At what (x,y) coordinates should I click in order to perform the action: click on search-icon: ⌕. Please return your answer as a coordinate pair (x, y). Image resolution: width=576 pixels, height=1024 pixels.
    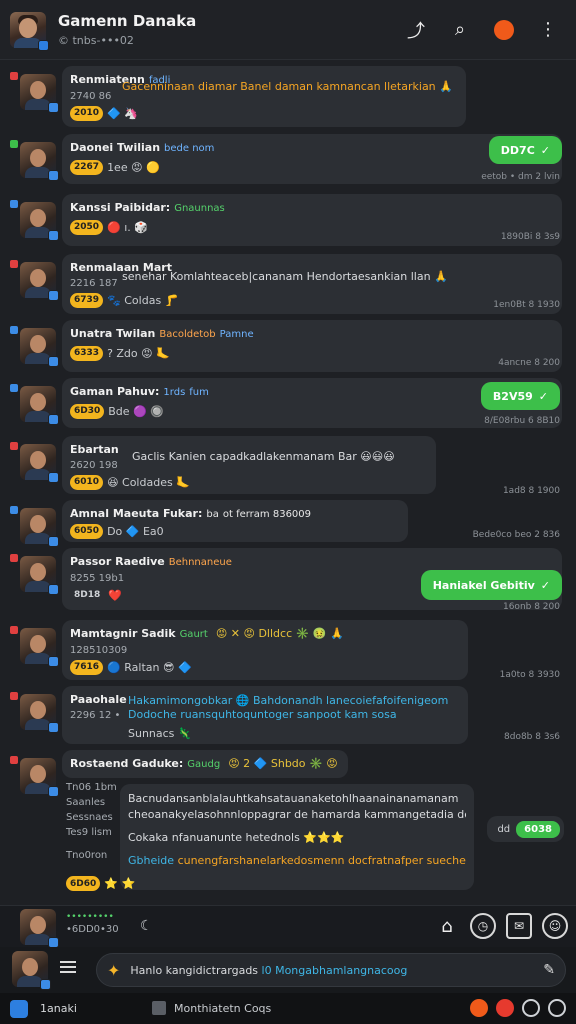
    Looking at the image, I should click on (460, 30).